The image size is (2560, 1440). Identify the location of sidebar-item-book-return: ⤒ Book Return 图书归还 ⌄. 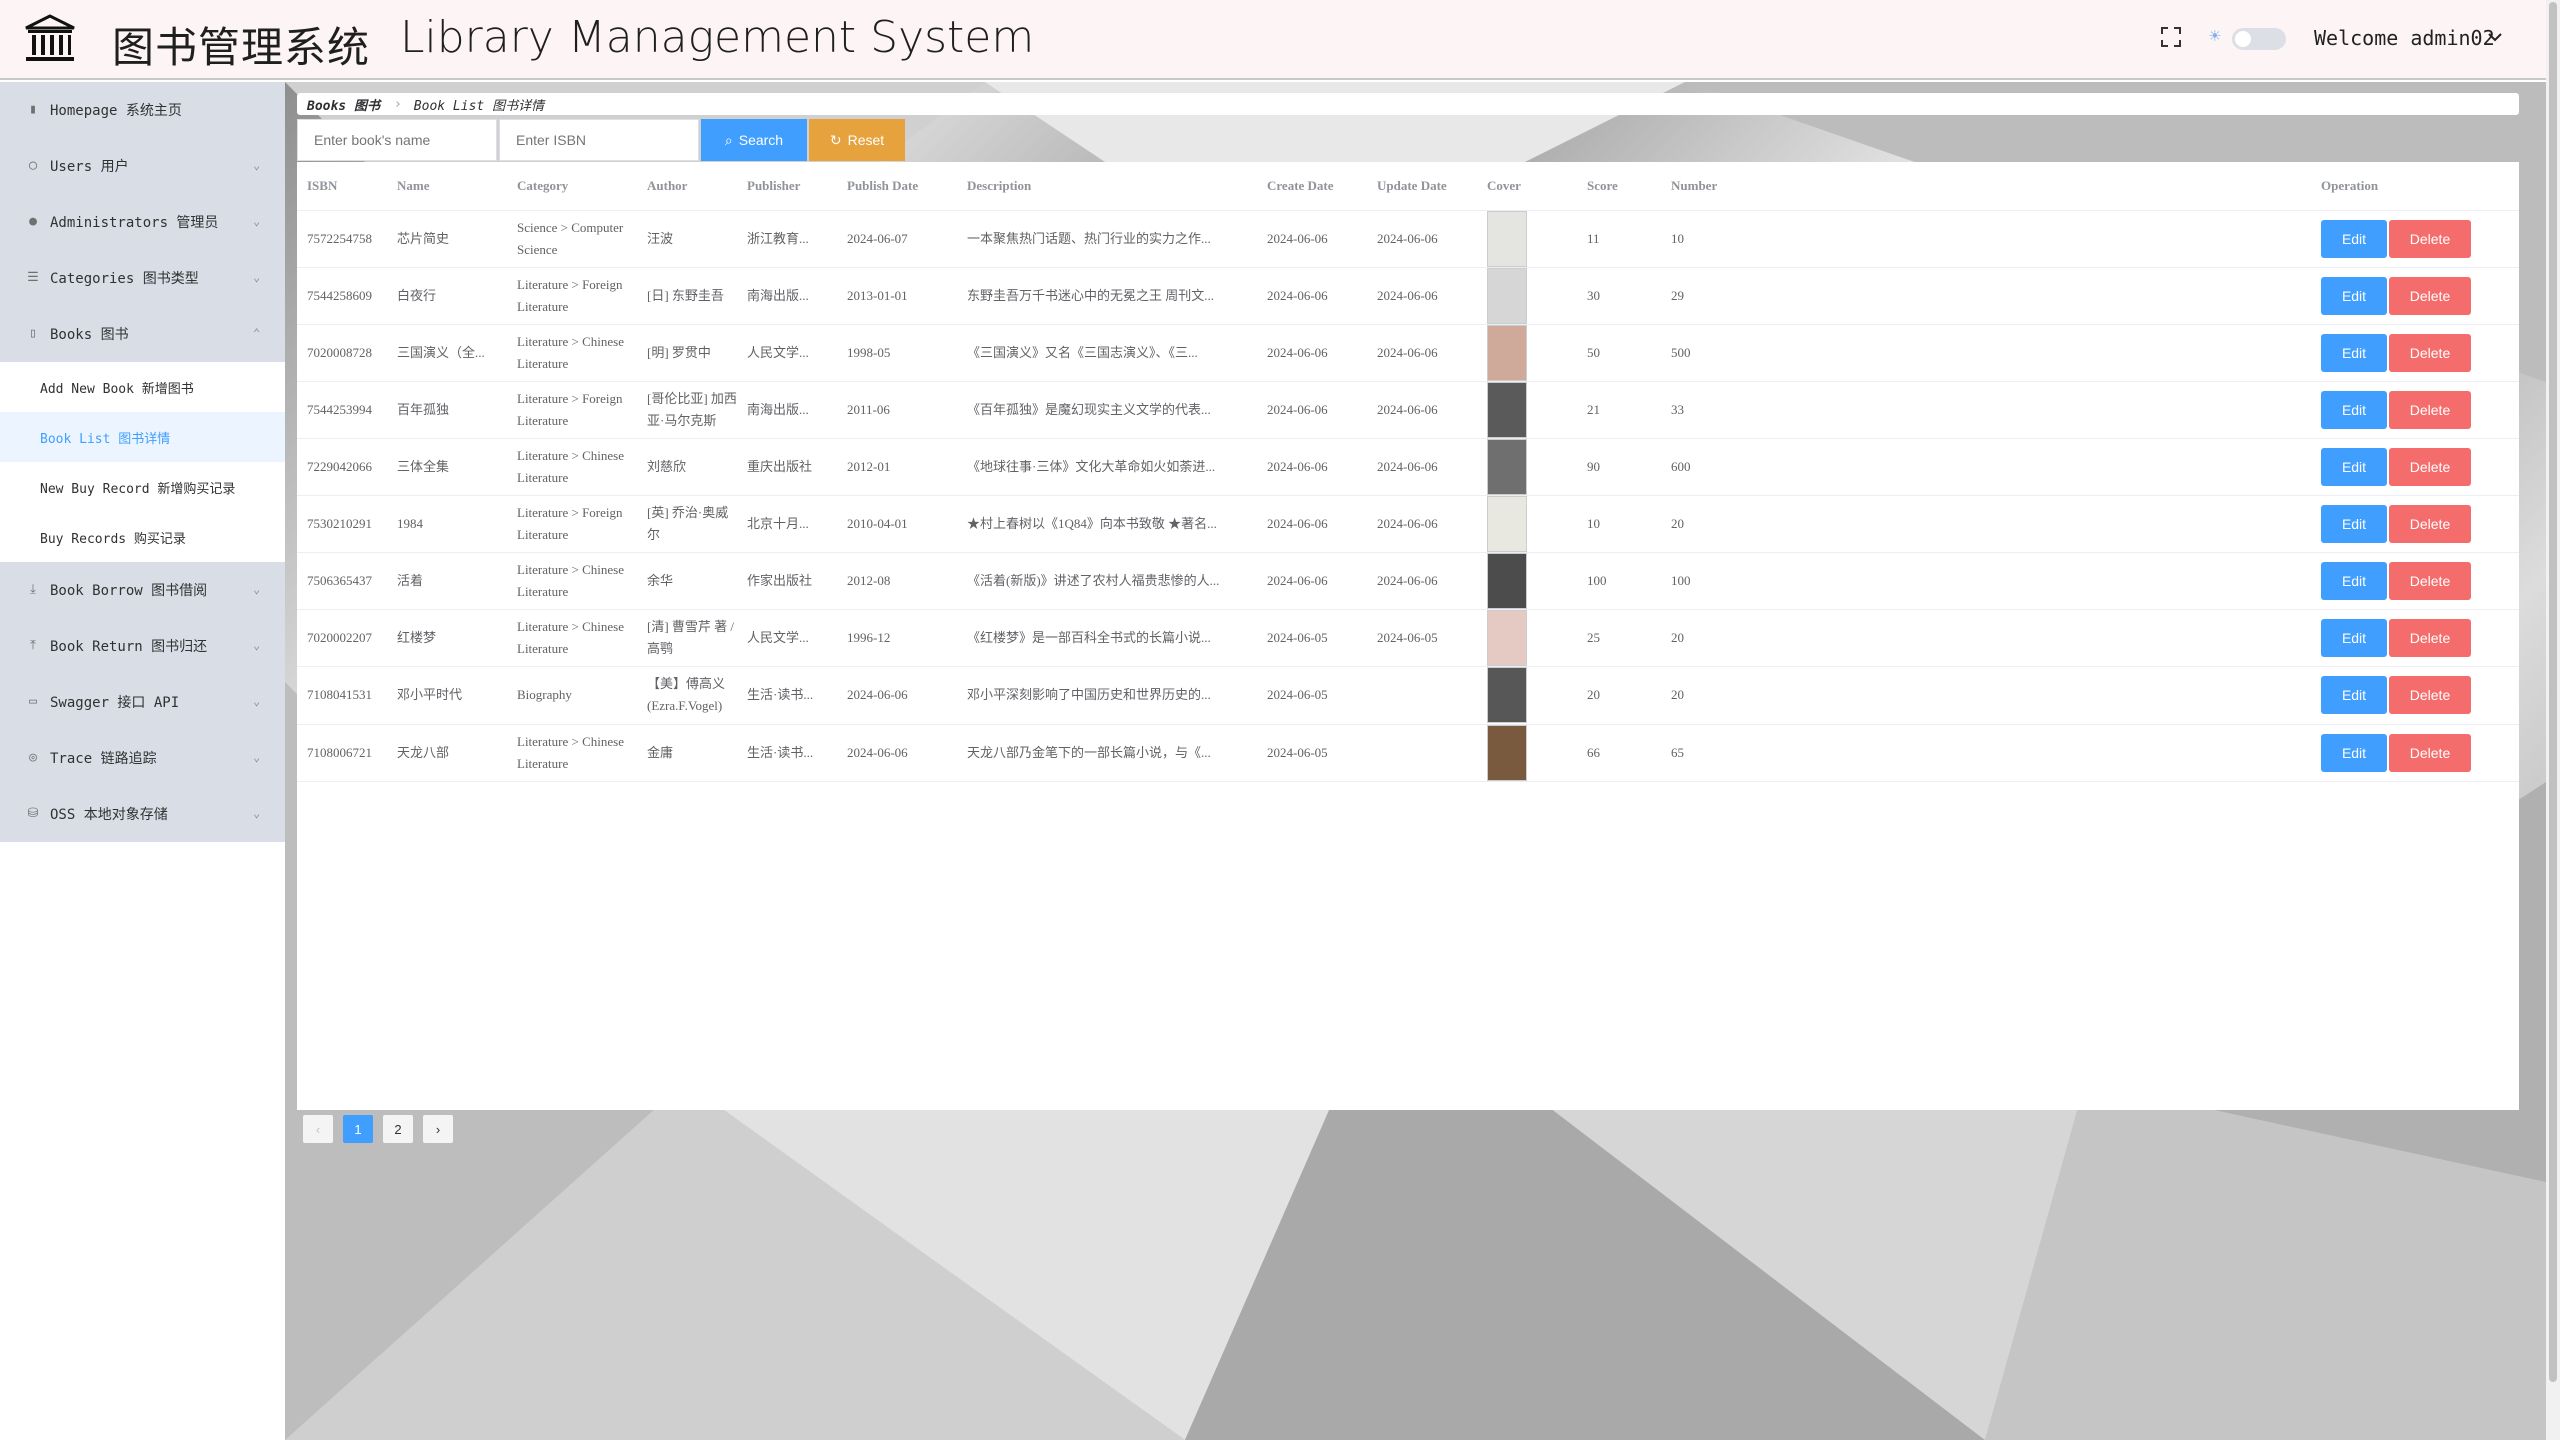
(142, 646).